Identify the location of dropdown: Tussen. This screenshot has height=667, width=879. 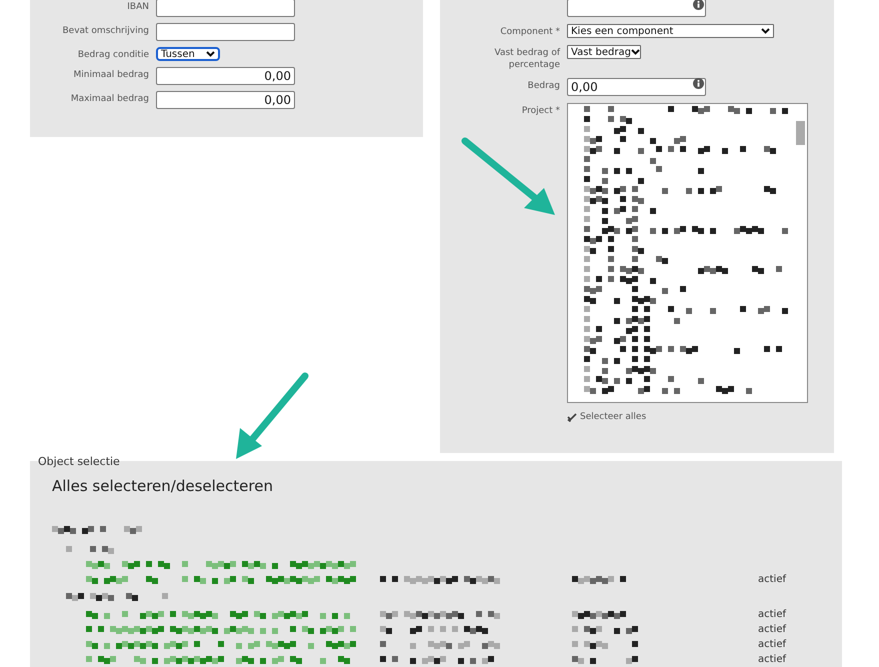
(188, 54).